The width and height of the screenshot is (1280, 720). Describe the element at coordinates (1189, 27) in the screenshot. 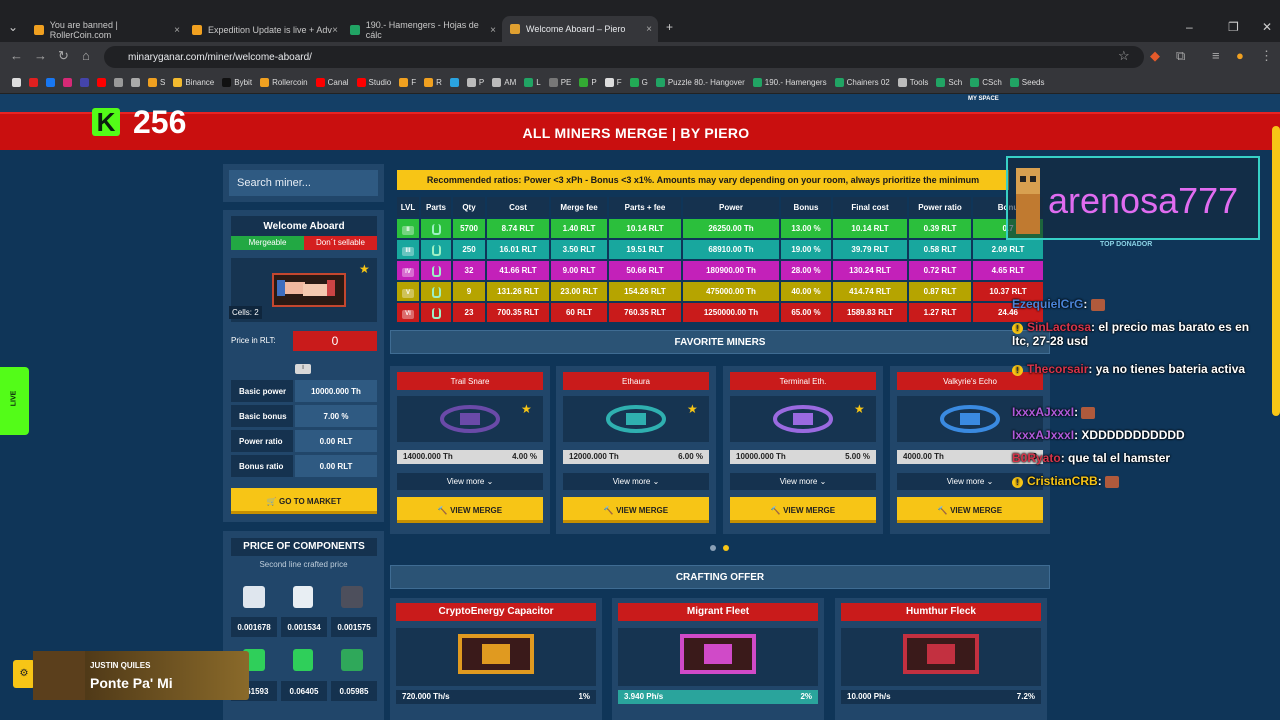

I see `minimize-icon: –` at that location.